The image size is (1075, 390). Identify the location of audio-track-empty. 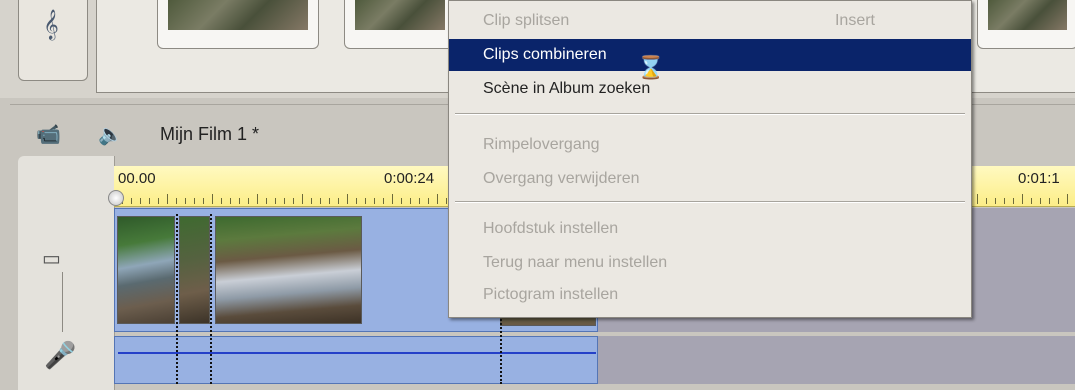
(836, 360).